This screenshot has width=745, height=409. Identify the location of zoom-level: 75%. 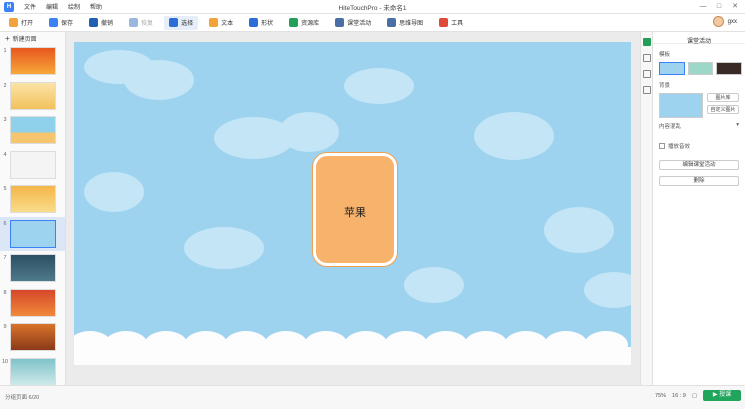
(660, 396).